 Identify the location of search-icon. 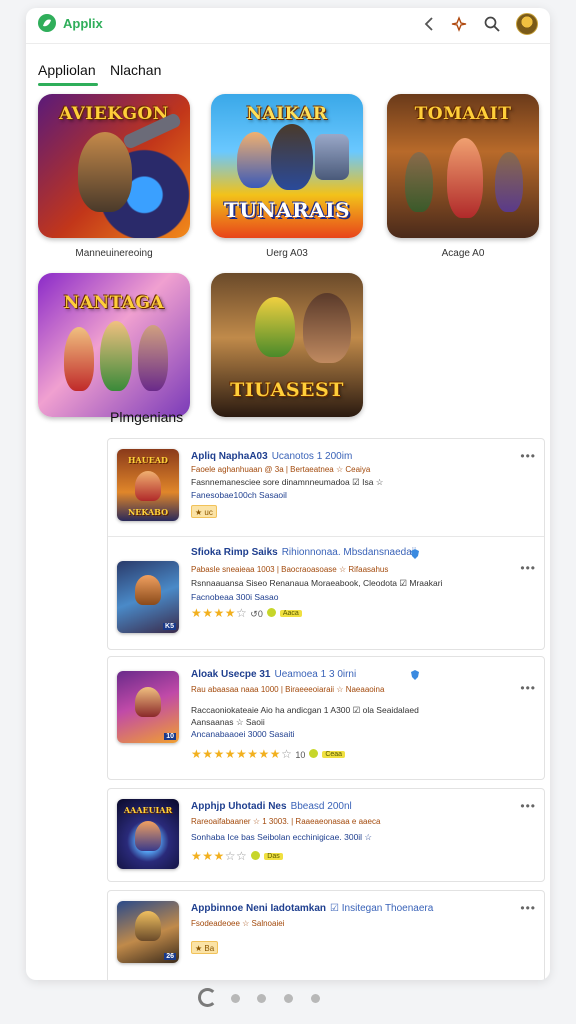
(492, 24).